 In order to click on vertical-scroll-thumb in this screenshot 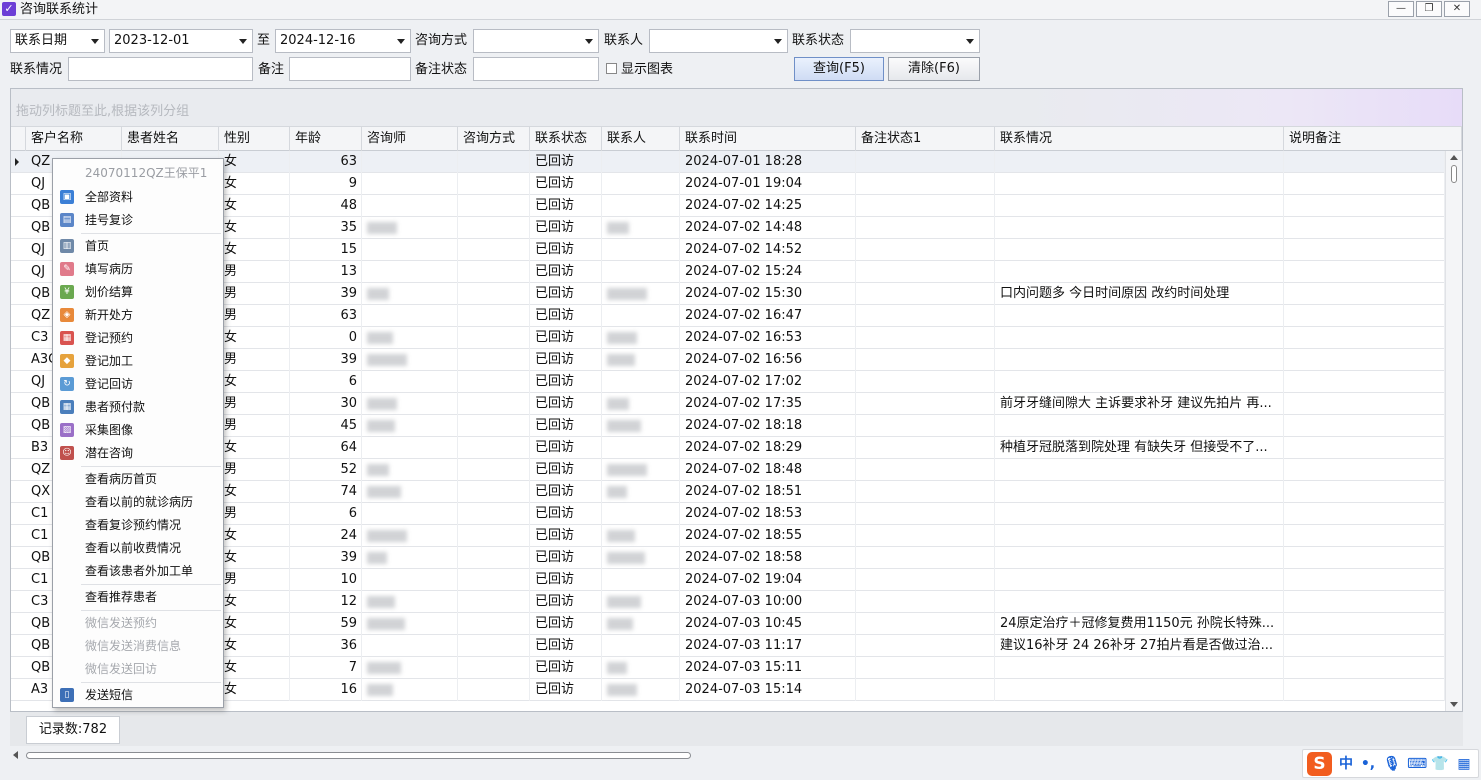, I will do `click(1454, 174)`.